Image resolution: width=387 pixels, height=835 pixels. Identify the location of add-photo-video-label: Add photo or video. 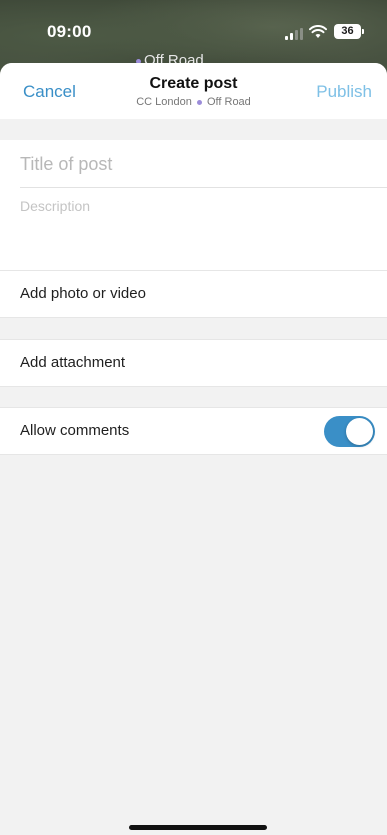
(83, 293).